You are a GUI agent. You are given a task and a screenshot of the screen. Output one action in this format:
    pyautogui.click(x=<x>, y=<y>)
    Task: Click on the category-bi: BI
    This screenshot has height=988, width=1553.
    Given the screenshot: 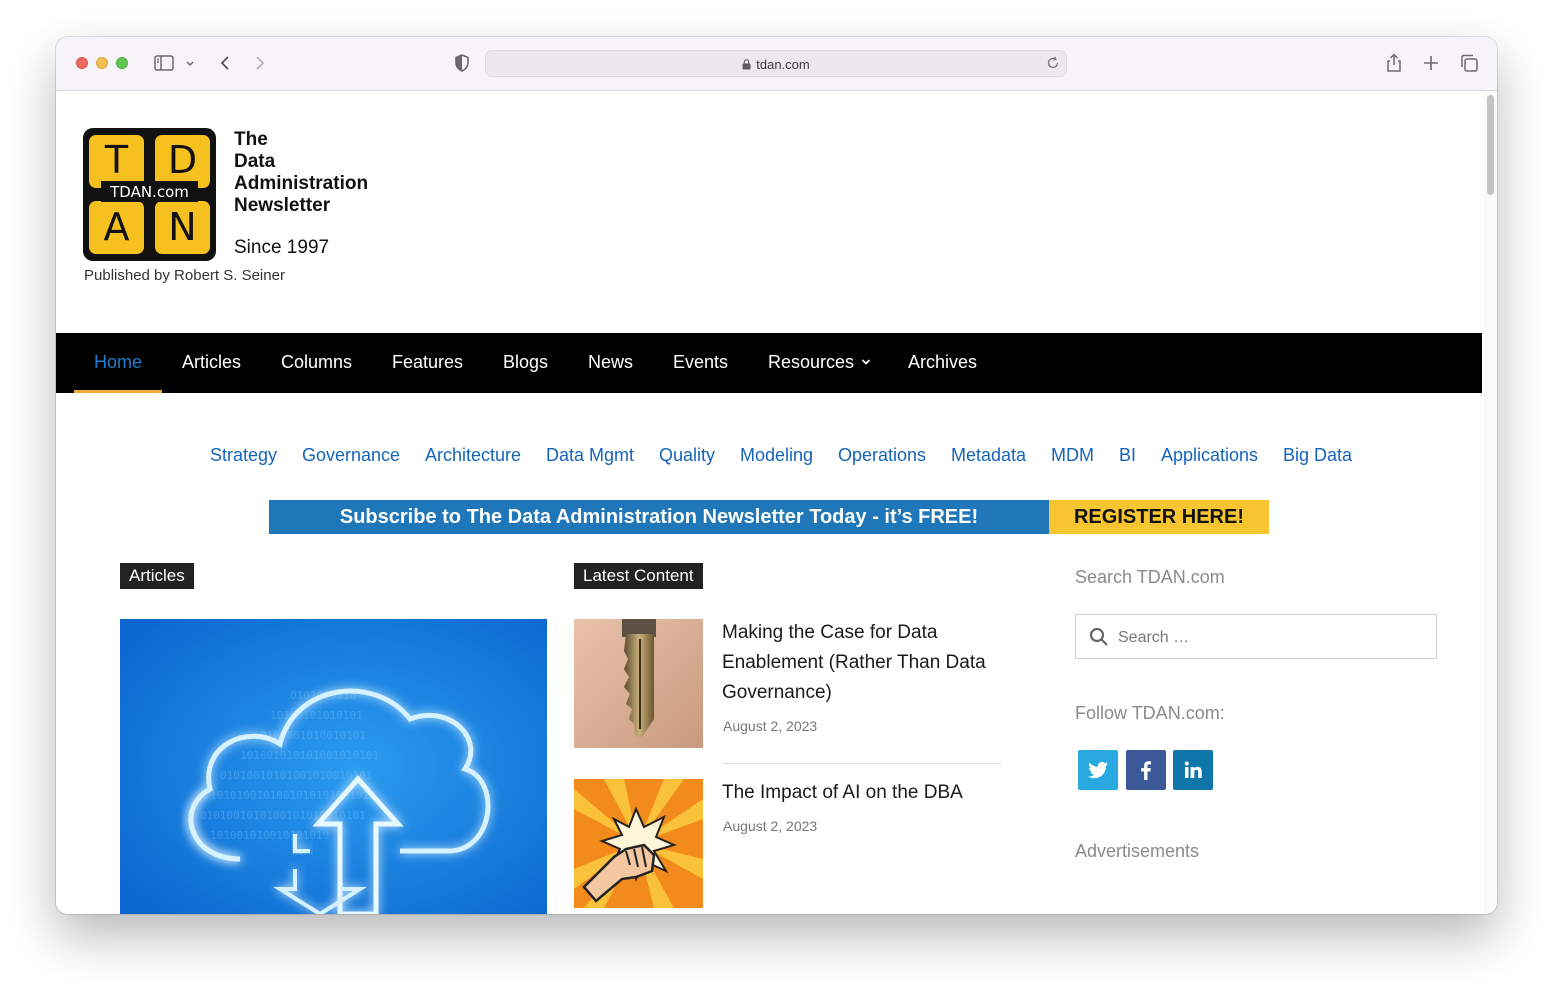 What is the action you would take?
    pyautogui.click(x=1127, y=455)
    